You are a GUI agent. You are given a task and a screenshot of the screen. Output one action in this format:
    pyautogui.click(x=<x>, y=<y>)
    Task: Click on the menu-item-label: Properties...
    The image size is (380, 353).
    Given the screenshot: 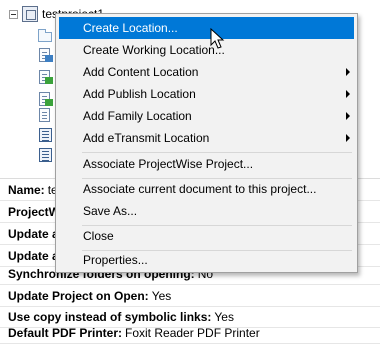 What is the action you would take?
    pyautogui.click(x=115, y=260)
    